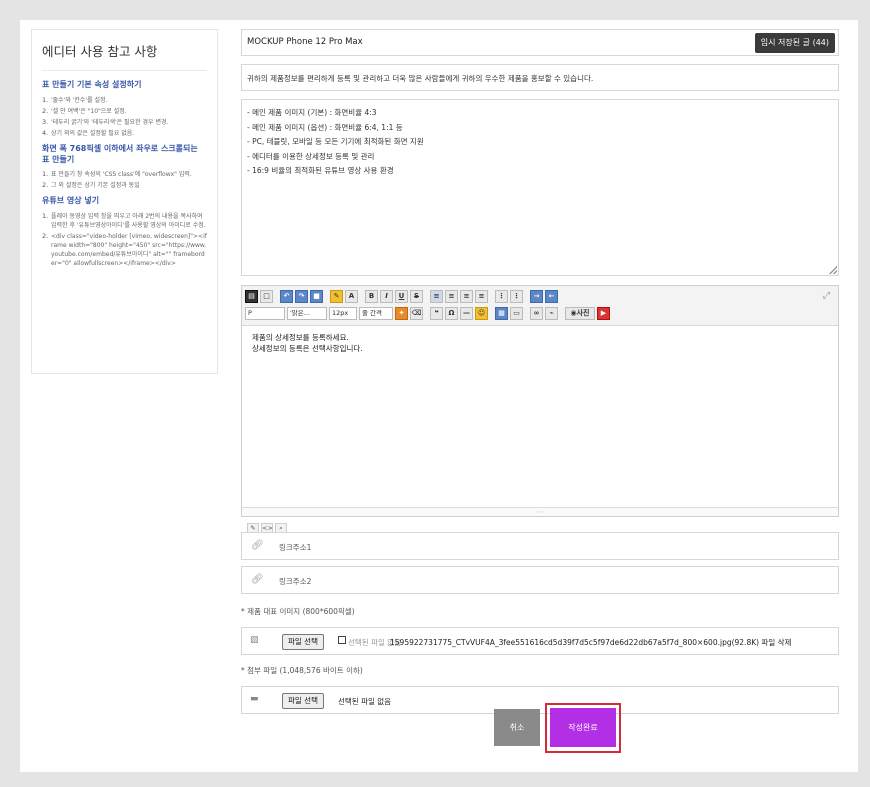 This screenshot has height=787, width=870. What do you see at coordinates (95, 186) in the screenshot?
I see `list-text: 그 외 설정은 상기 기본 설정과 동일` at bounding box center [95, 186].